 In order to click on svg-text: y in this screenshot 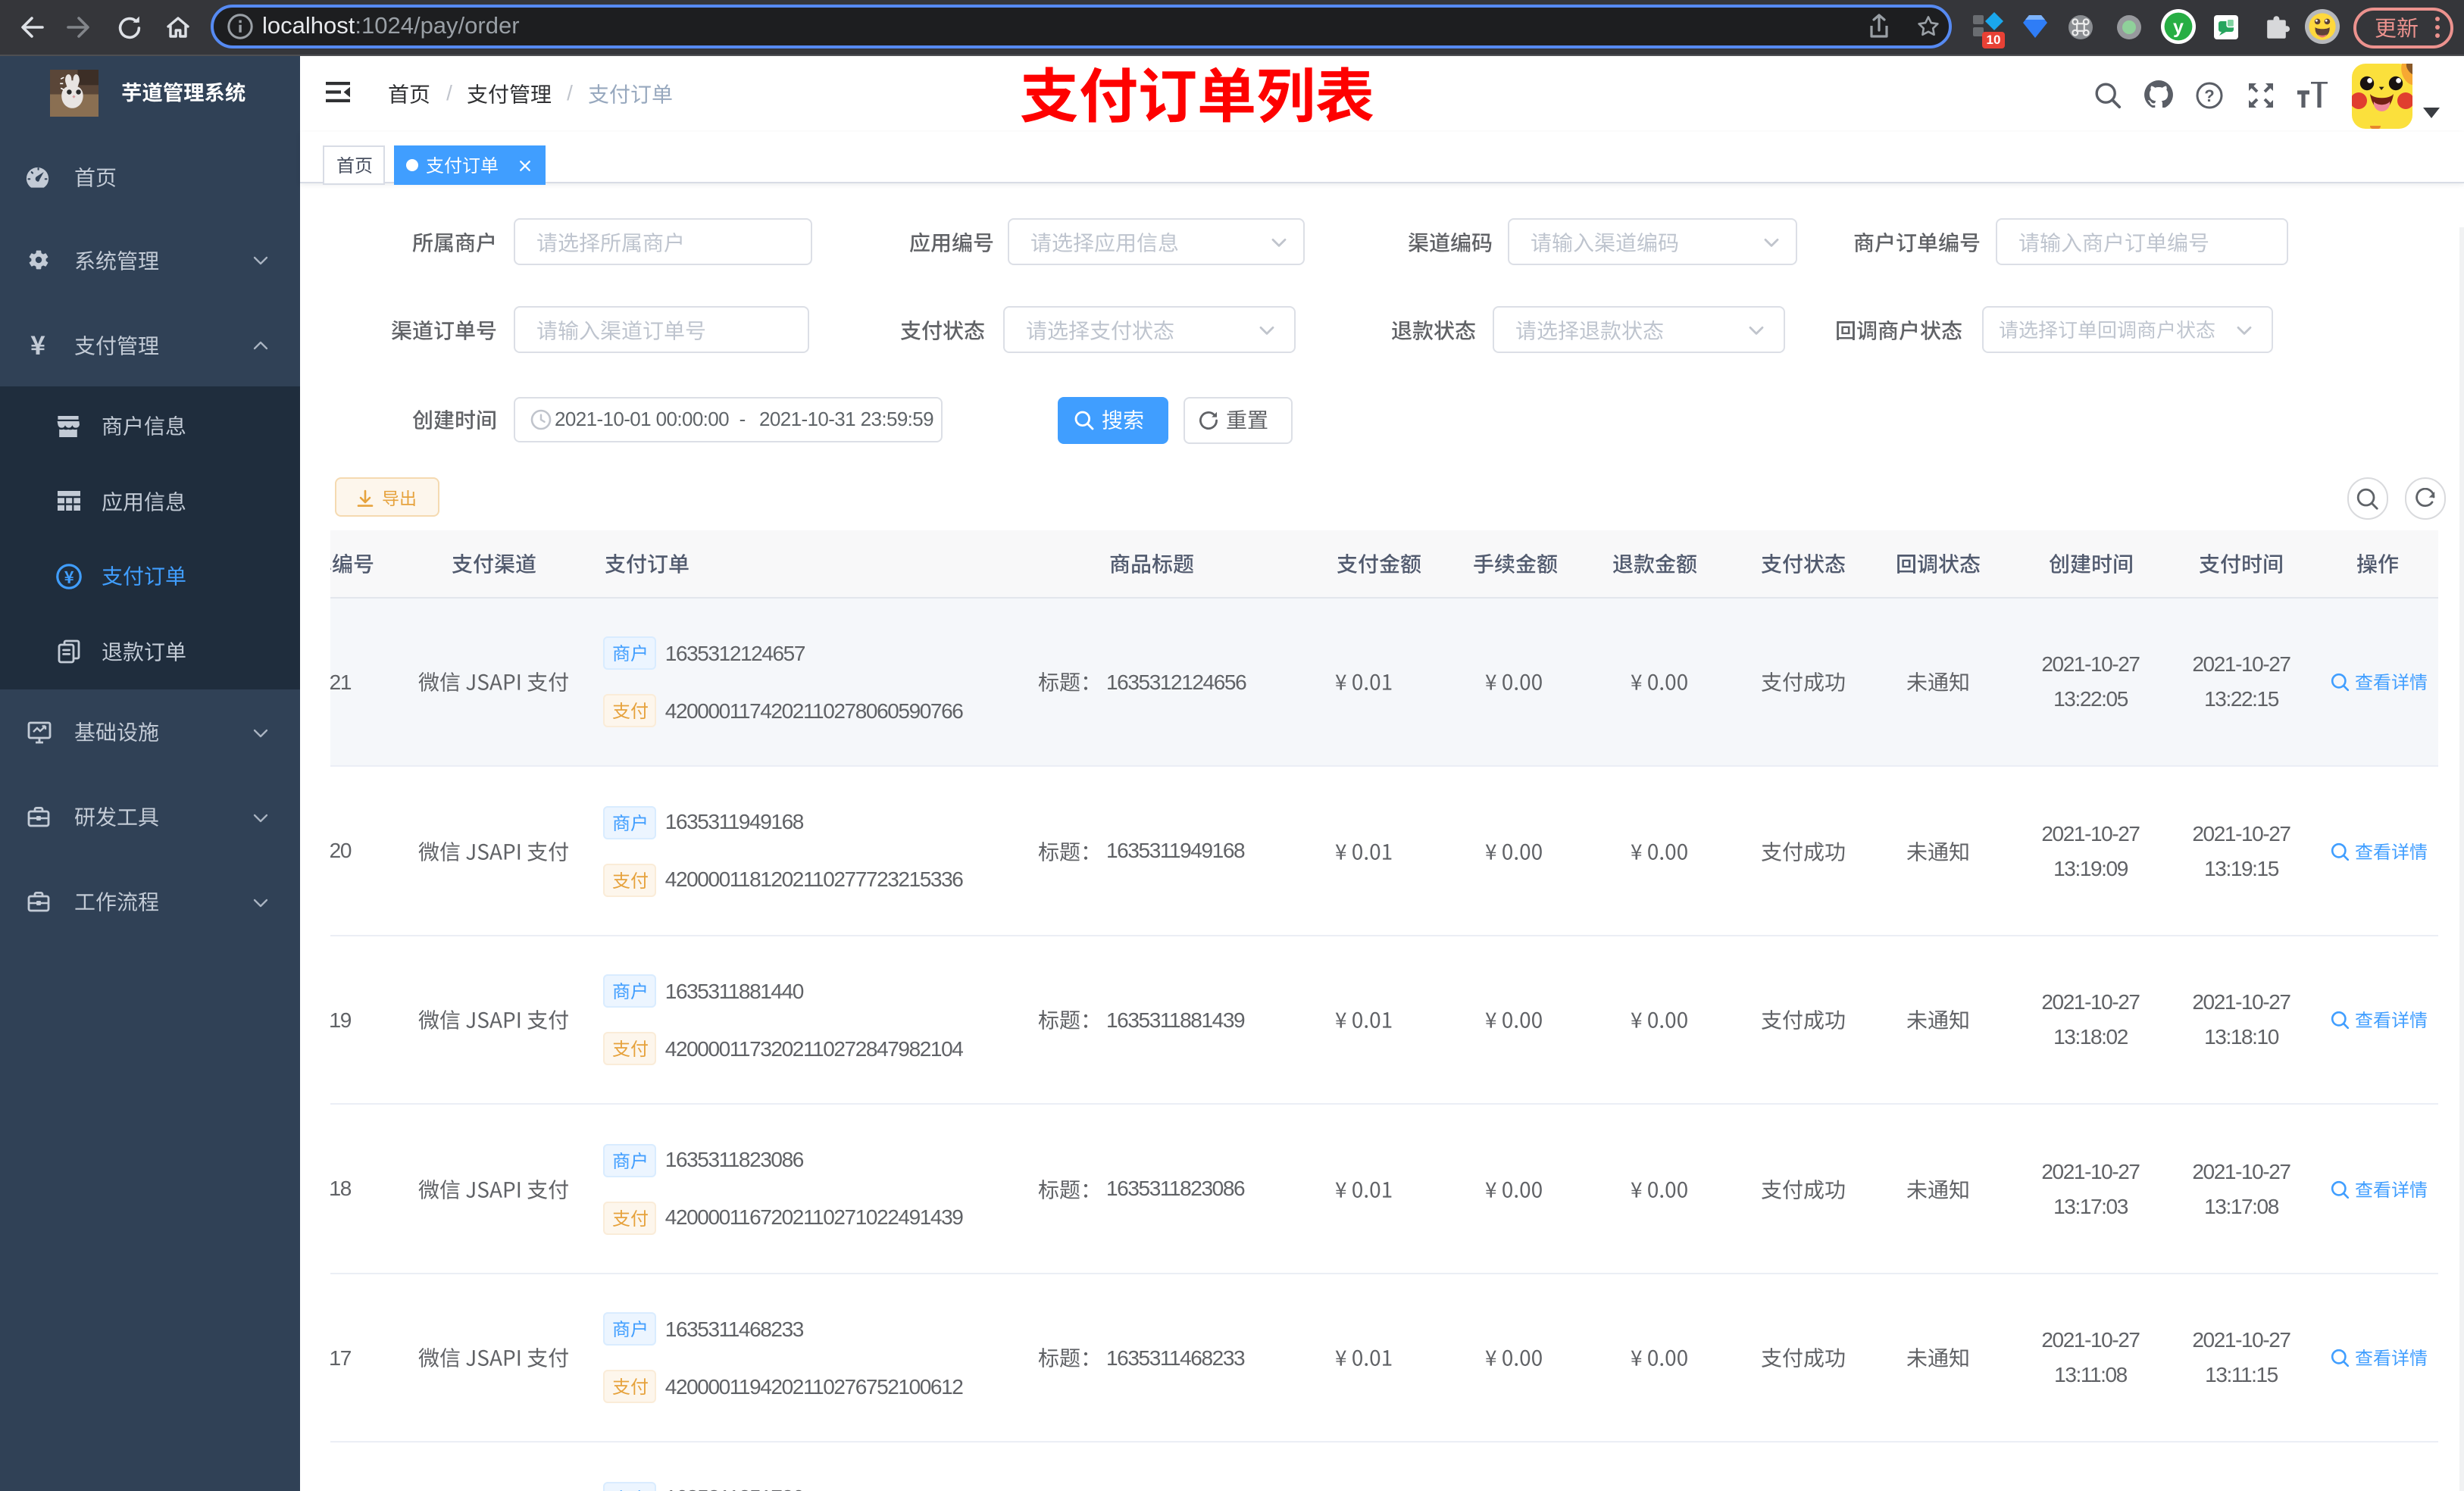, I will do `click(2178, 27)`.